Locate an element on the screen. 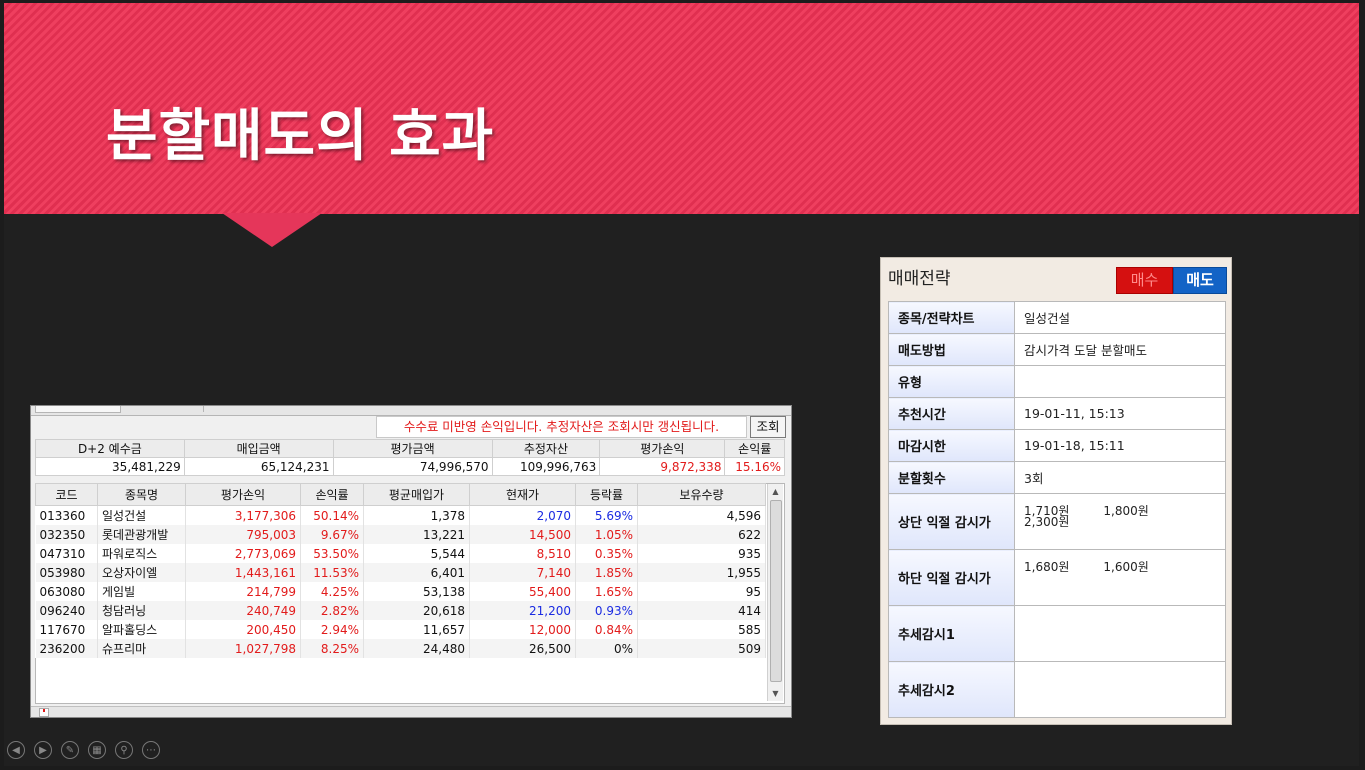  table-cell: 파워로직스 is located at coordinates (141, 553).